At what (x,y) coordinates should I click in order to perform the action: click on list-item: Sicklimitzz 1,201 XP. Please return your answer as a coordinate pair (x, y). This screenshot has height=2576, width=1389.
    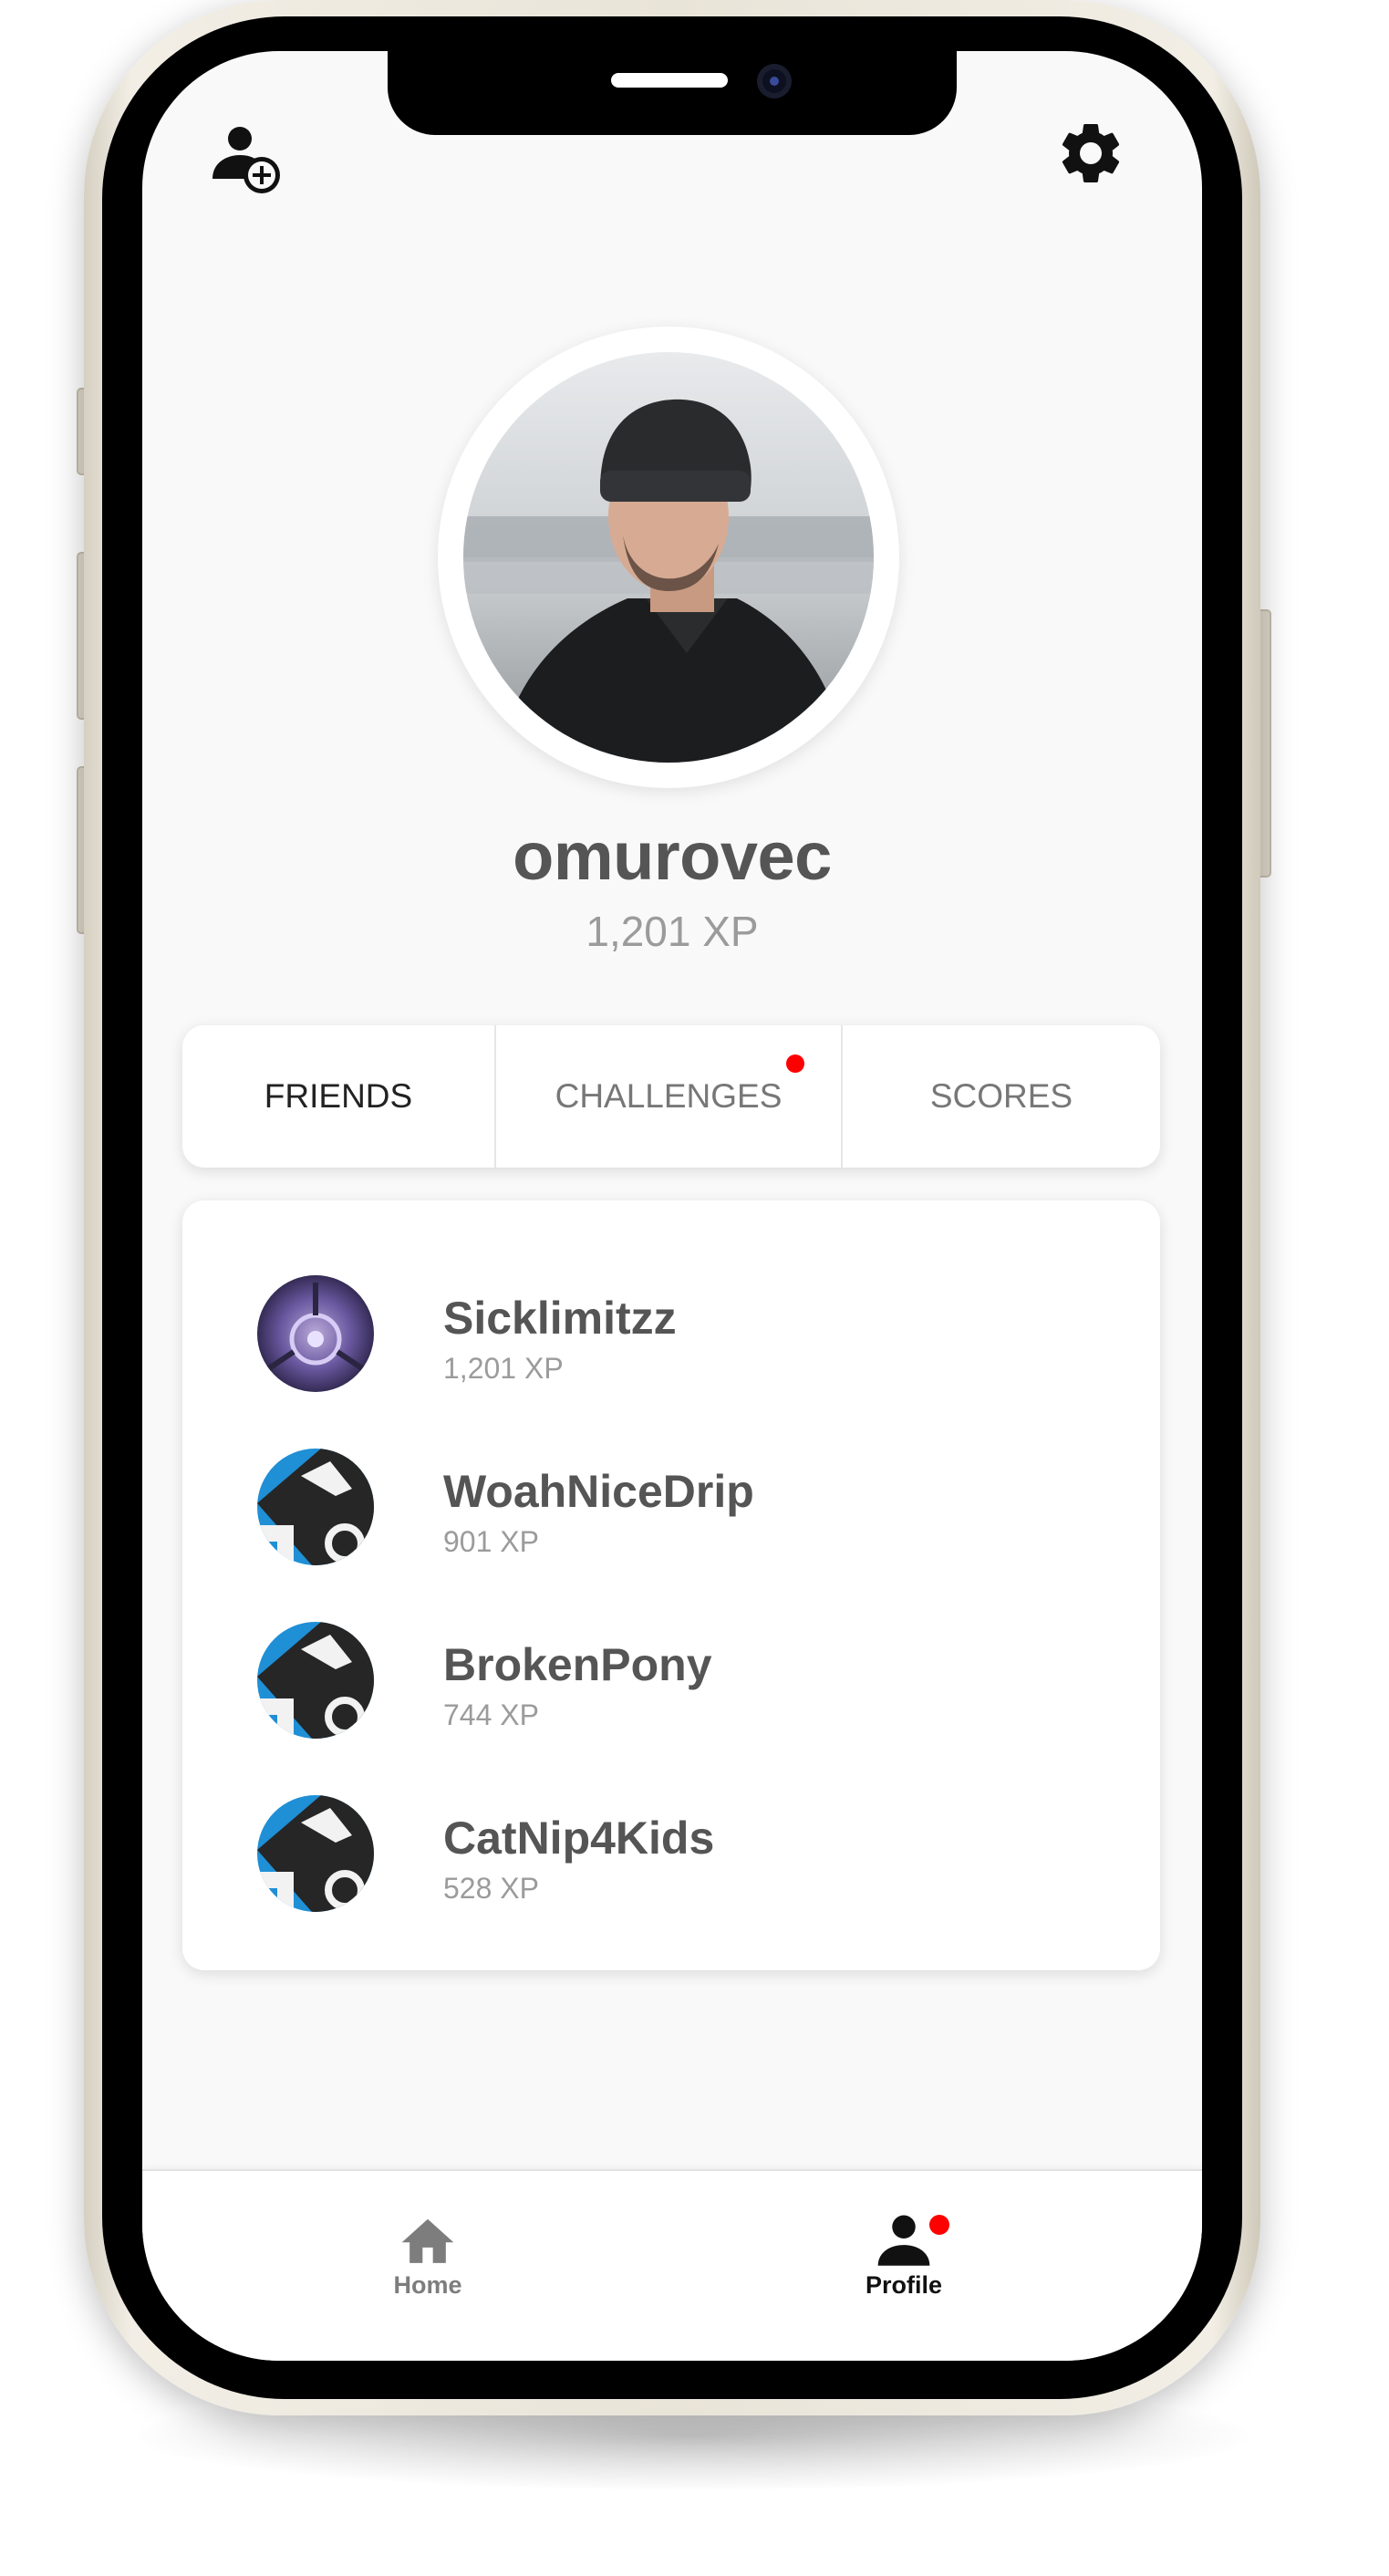
    Looking at the image, I should click on (671, 1332).